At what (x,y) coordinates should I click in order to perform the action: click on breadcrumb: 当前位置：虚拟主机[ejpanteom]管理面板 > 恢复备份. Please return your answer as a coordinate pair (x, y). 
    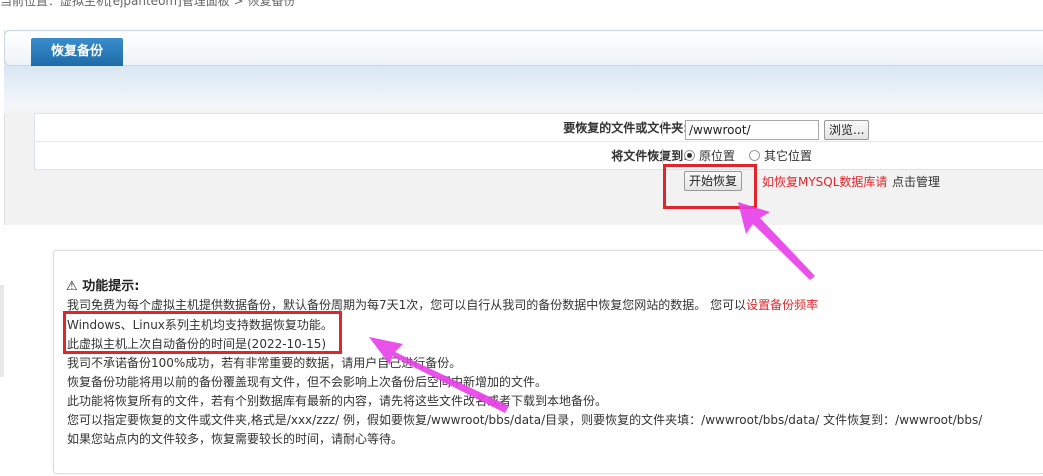
    Looking at the image, I should click on (148, 4).